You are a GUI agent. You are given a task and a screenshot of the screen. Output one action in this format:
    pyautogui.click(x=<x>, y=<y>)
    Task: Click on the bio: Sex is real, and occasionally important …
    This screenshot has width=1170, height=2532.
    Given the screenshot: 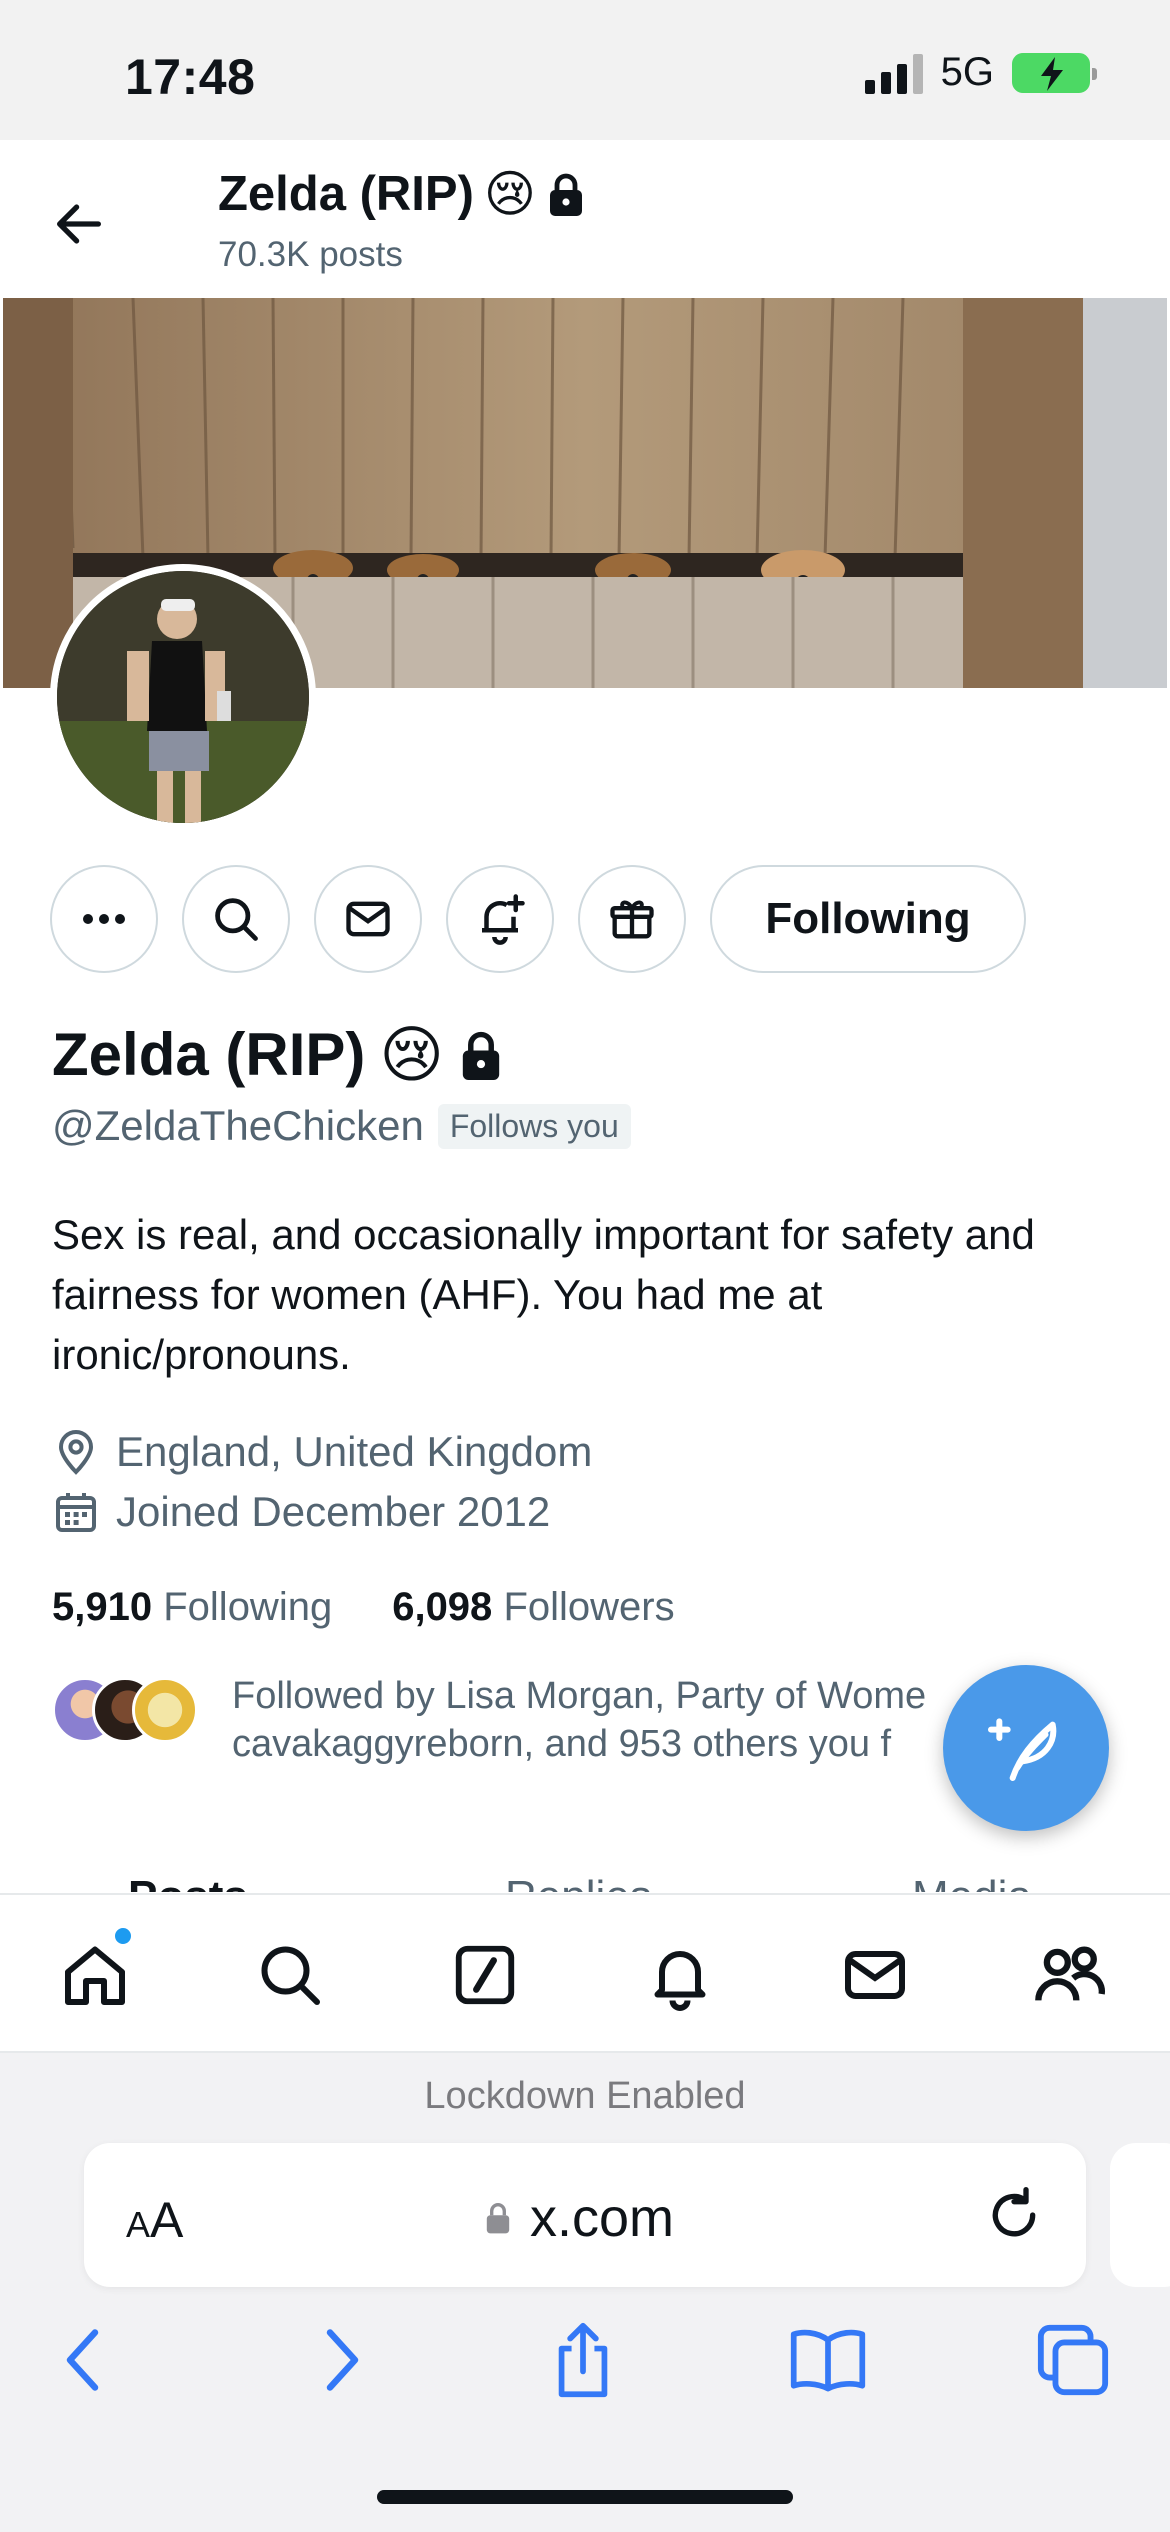 What is the action you would take?
    pyautogui.click(x=543, y=1294)
    